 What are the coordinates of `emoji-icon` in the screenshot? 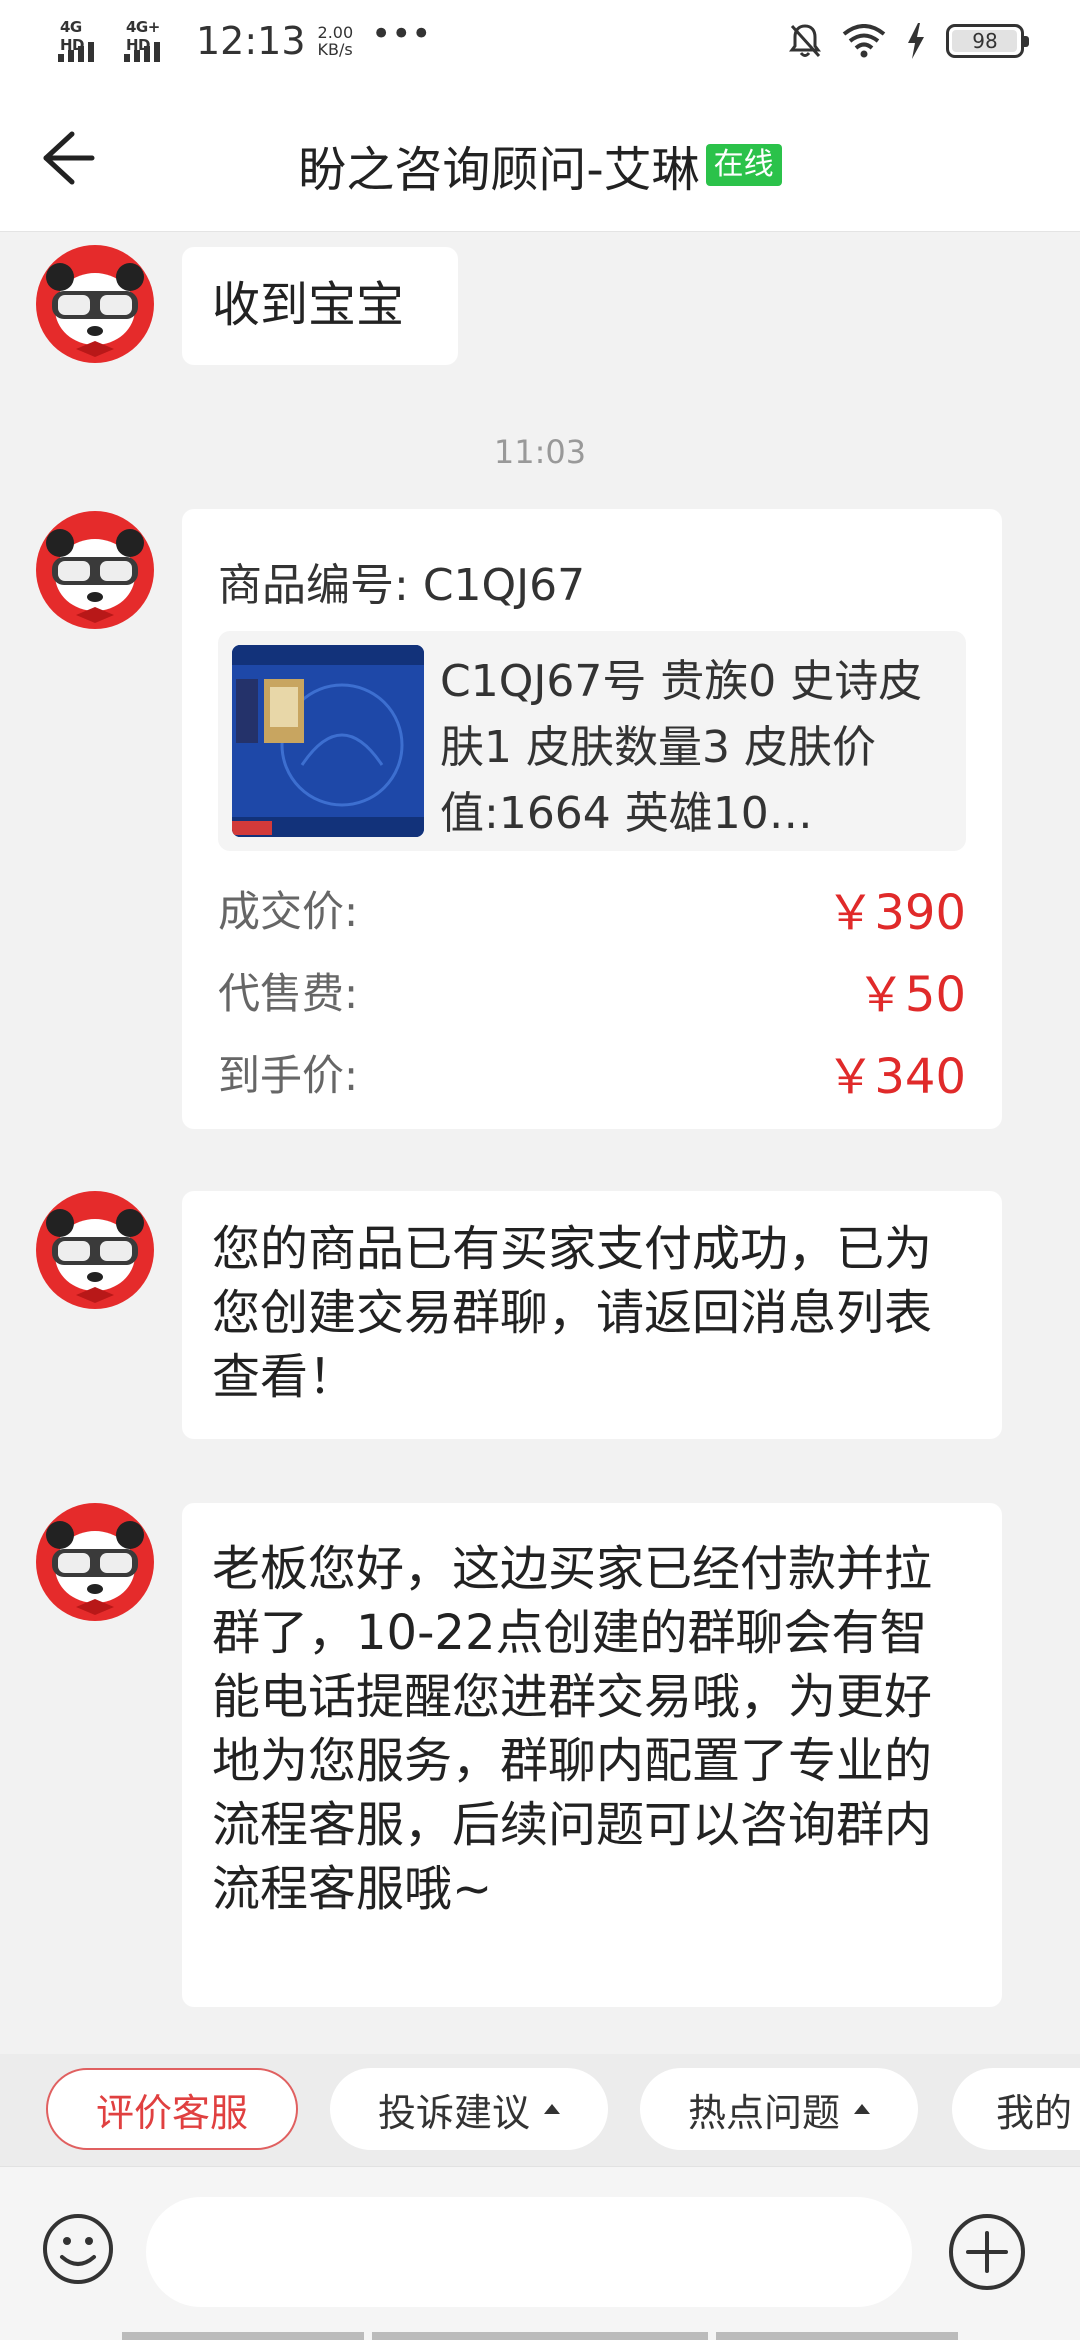 It's located at (78, 2249).